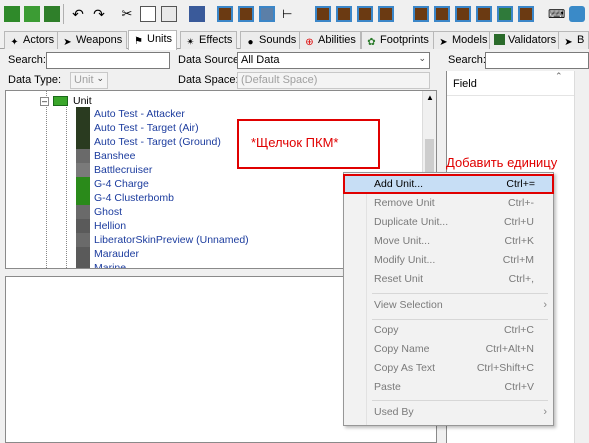 The height and width of the screenshot is (443, 589). I want to click on effects-icon: ✴, so click(190, 42).